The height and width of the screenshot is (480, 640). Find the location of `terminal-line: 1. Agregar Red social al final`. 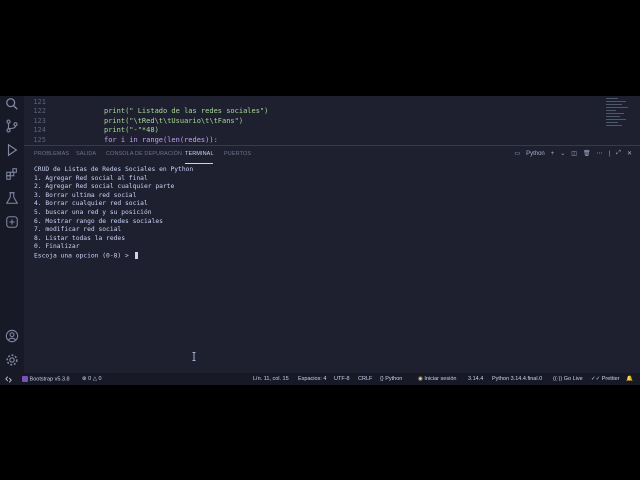

terminal-line: 1. Agregar Red social al final is located at coordinates (91, 178).